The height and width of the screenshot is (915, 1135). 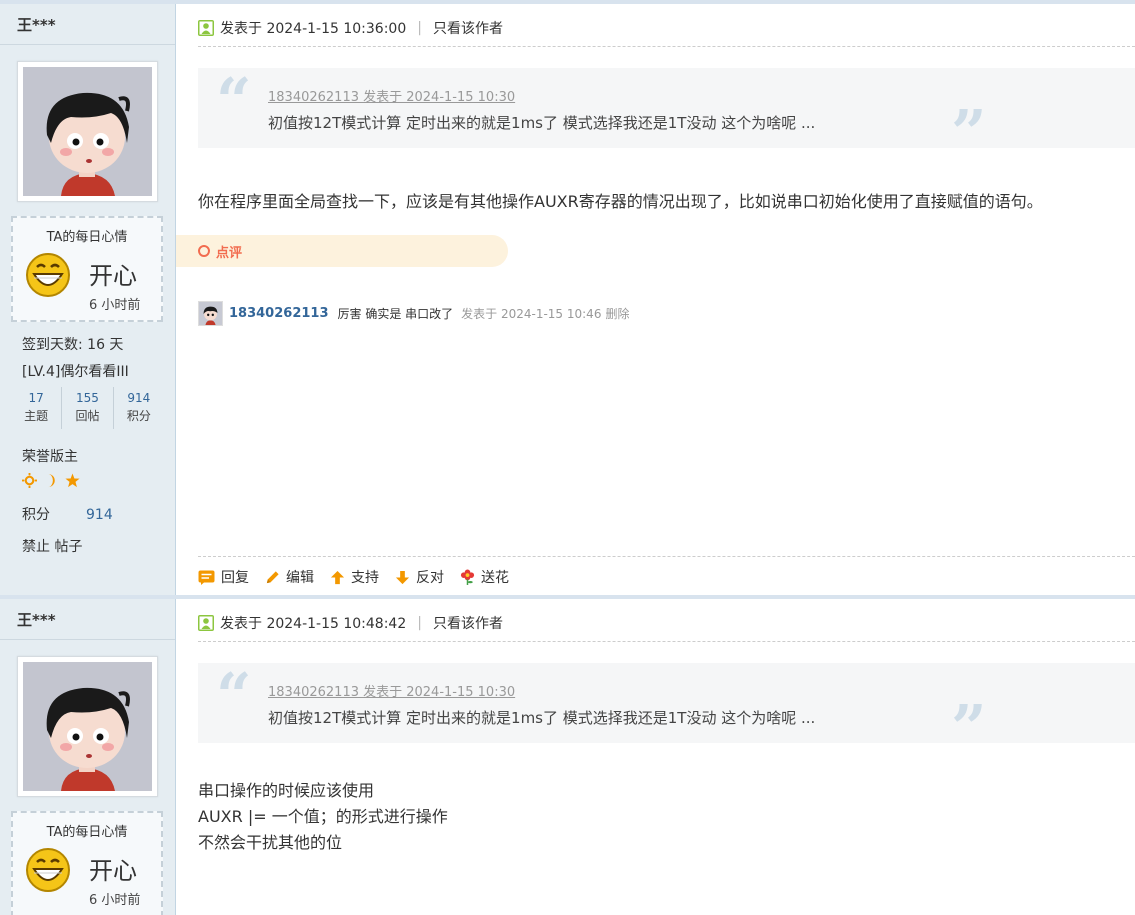 What do you see at coordinates (37, 408) in the screenshot?
I see `stat-topics: 17 主题` at bounding box center [37, 408].